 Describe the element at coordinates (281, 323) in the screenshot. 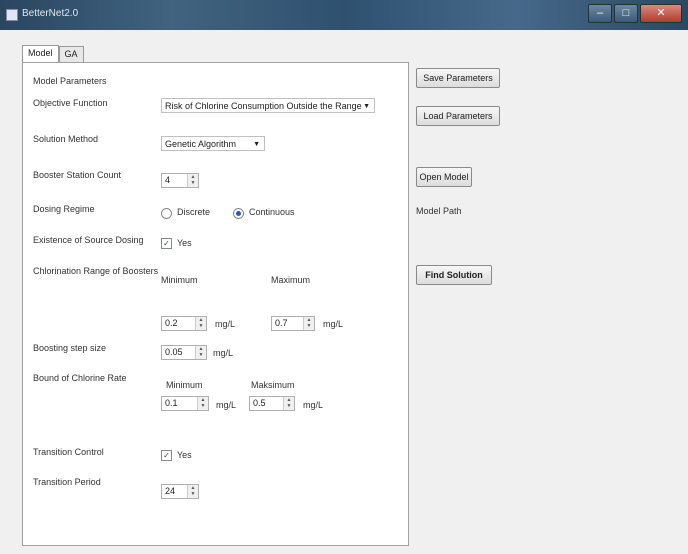

I see `range-max-value: 0.7` at that location.